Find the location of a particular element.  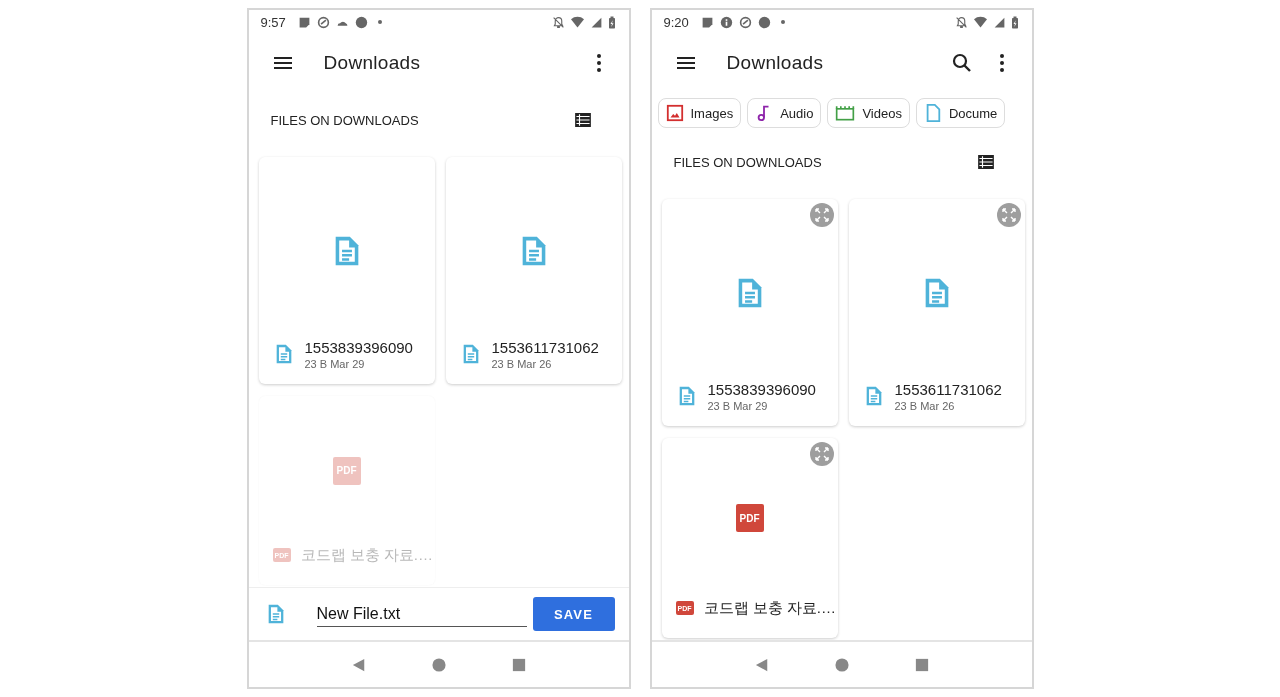

filter-chip: Images is located at coordinates (699, 113).